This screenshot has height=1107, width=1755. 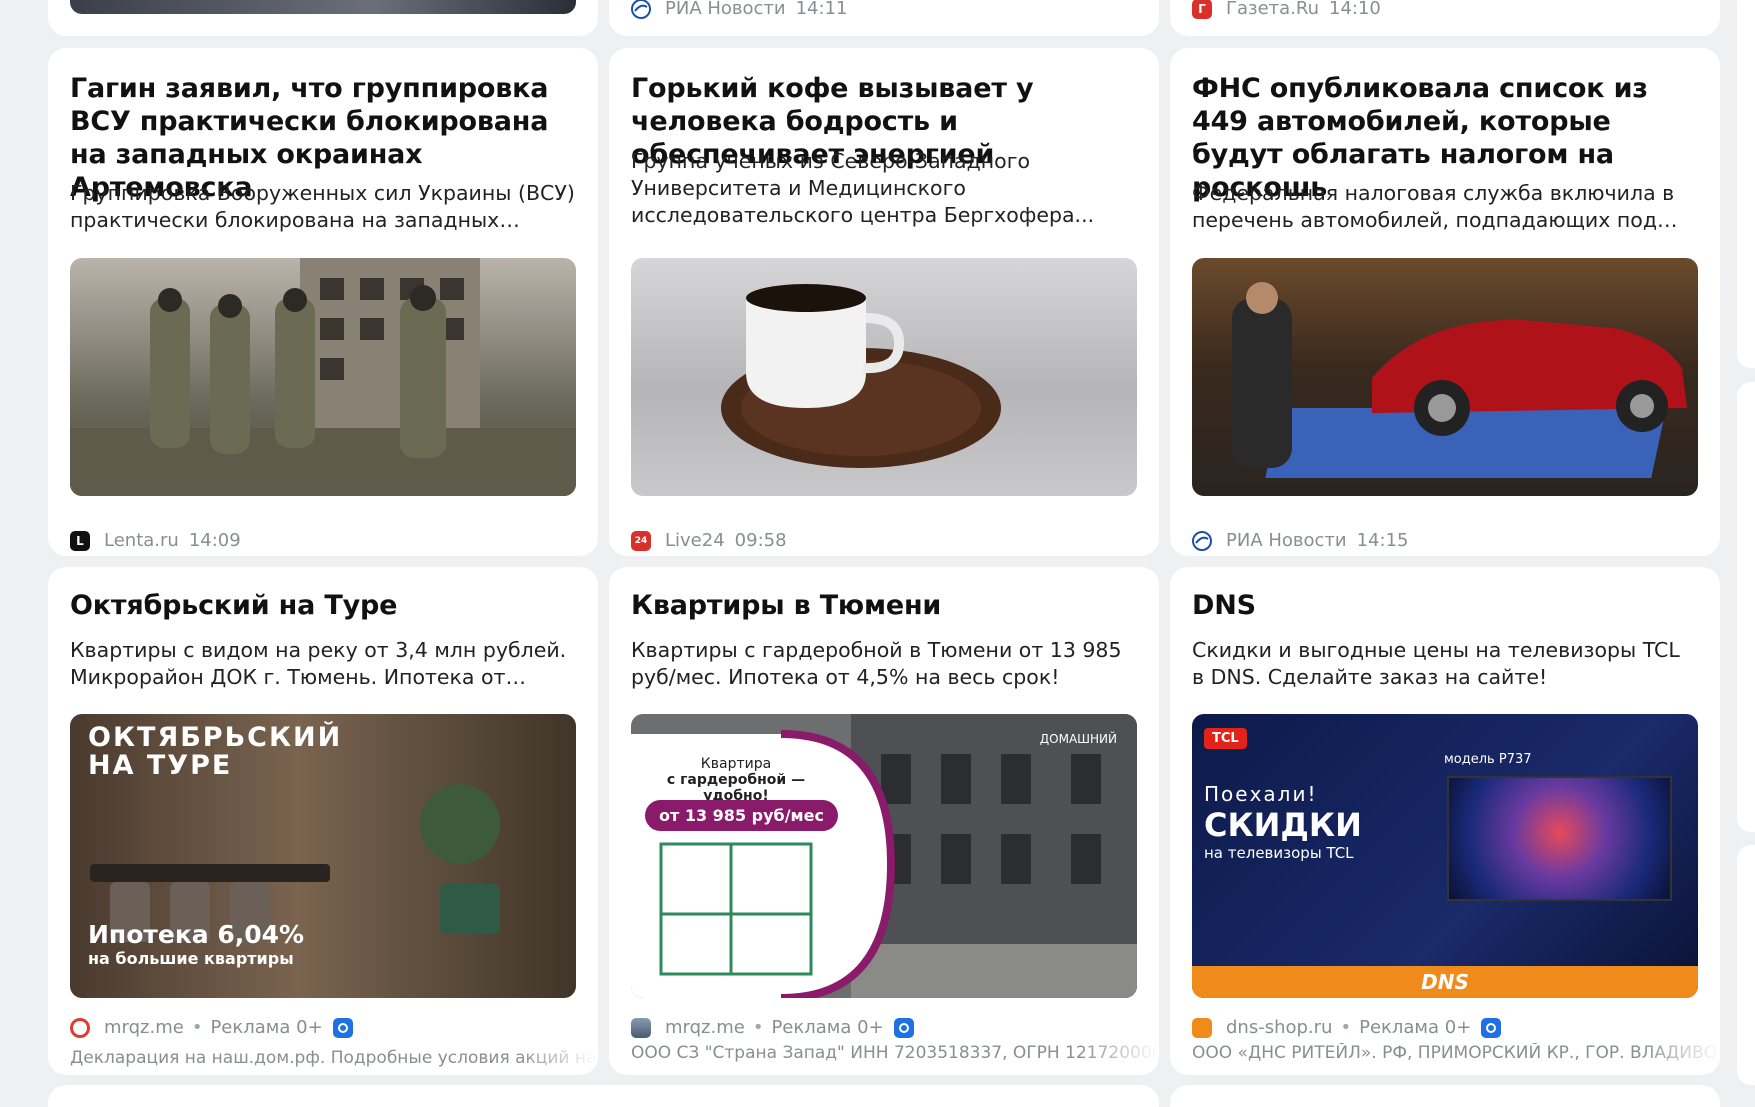 I want to click on lenta-icon: L, so click(x=80, y=540).